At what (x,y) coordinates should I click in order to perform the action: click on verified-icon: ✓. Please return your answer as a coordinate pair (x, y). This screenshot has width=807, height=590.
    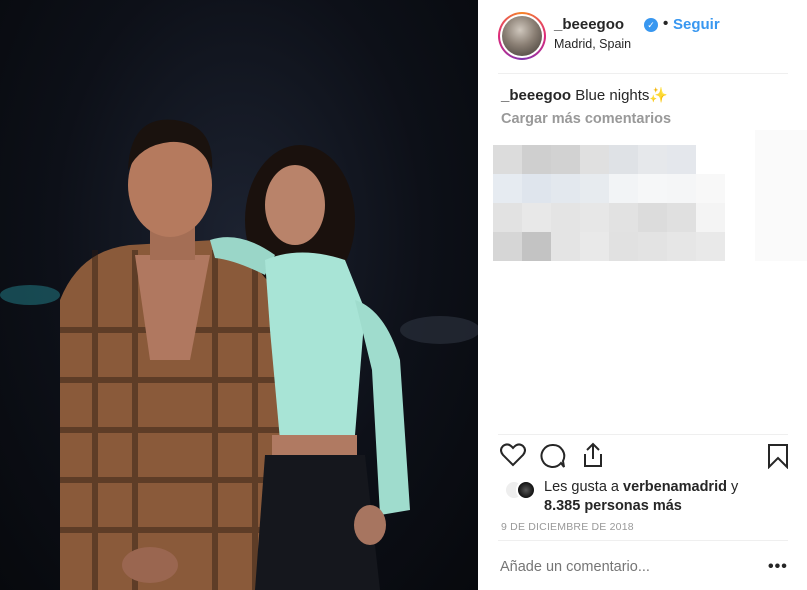
    Looking at the image, I should click on (651, 25).